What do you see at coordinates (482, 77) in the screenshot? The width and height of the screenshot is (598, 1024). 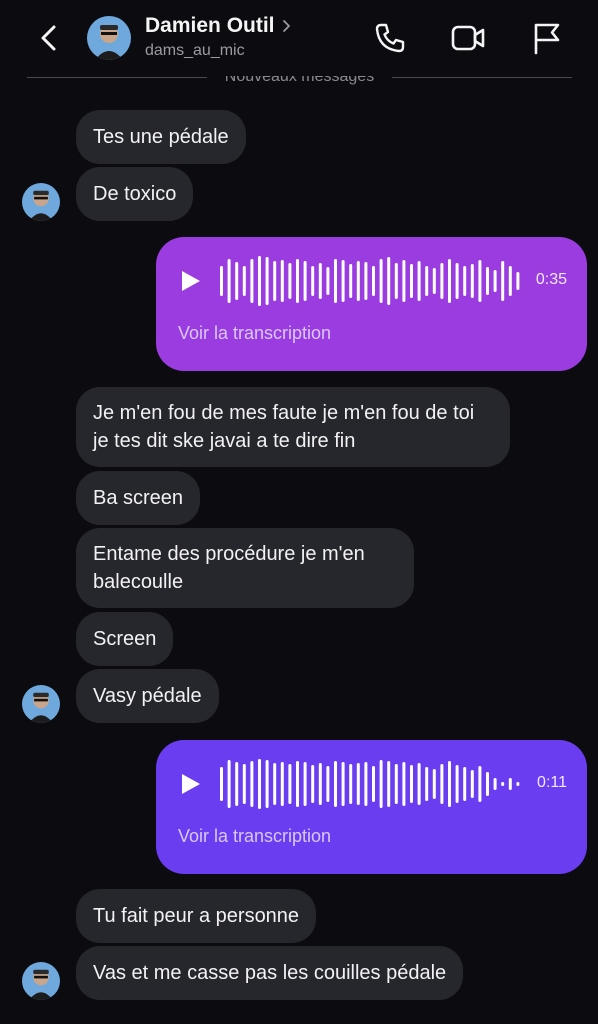 I see `divider-line-right` at bounding box center [482, 77].